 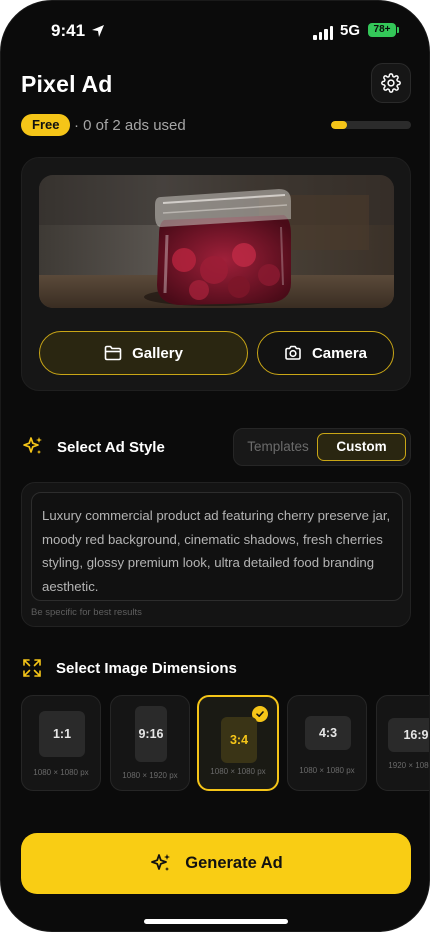 I want to click on prompt-hint: Be specific for best results, so click(x=86, y=612).